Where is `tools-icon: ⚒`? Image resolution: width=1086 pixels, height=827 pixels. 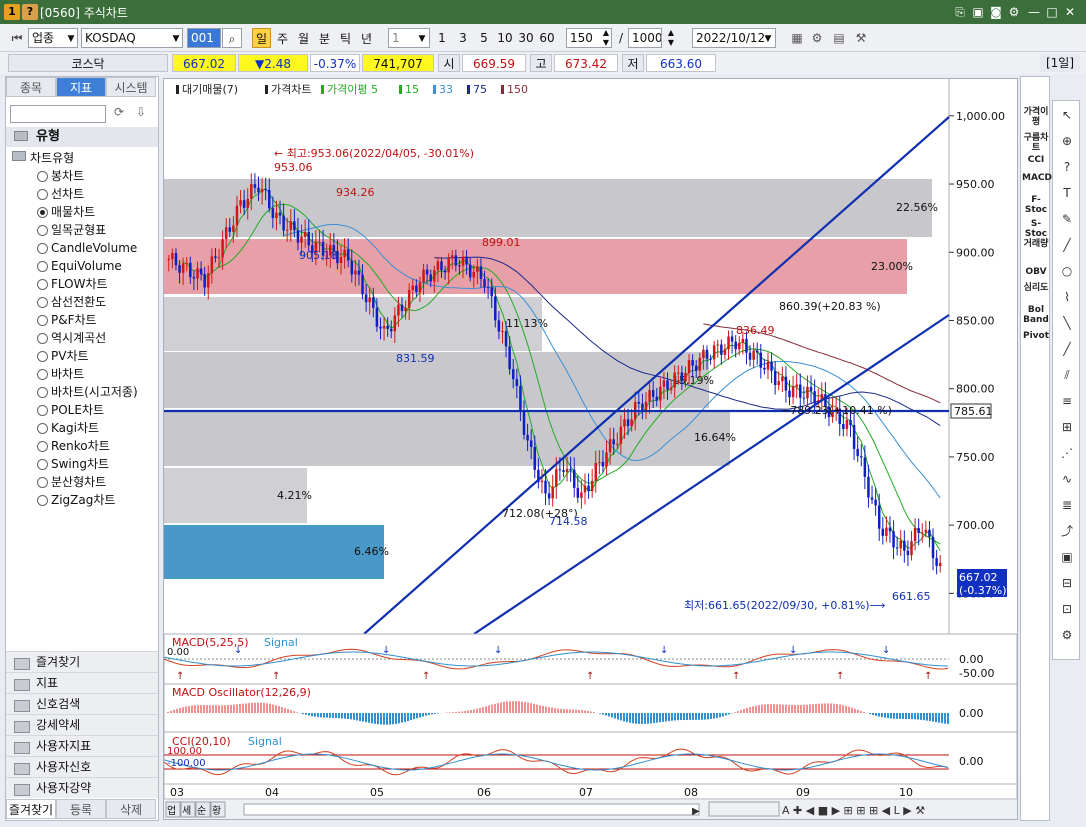
tools-icon: ⚒ is located at coordinates (861, 38).